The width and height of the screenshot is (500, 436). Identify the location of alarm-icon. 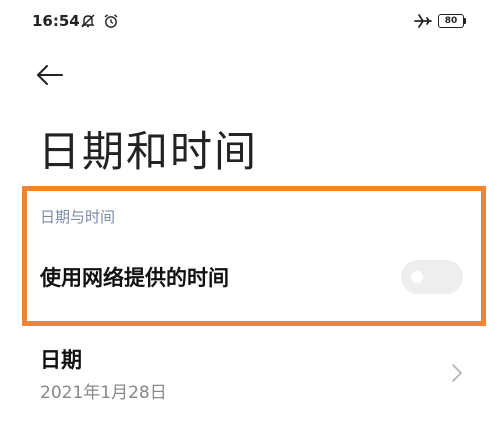
(111, 21).